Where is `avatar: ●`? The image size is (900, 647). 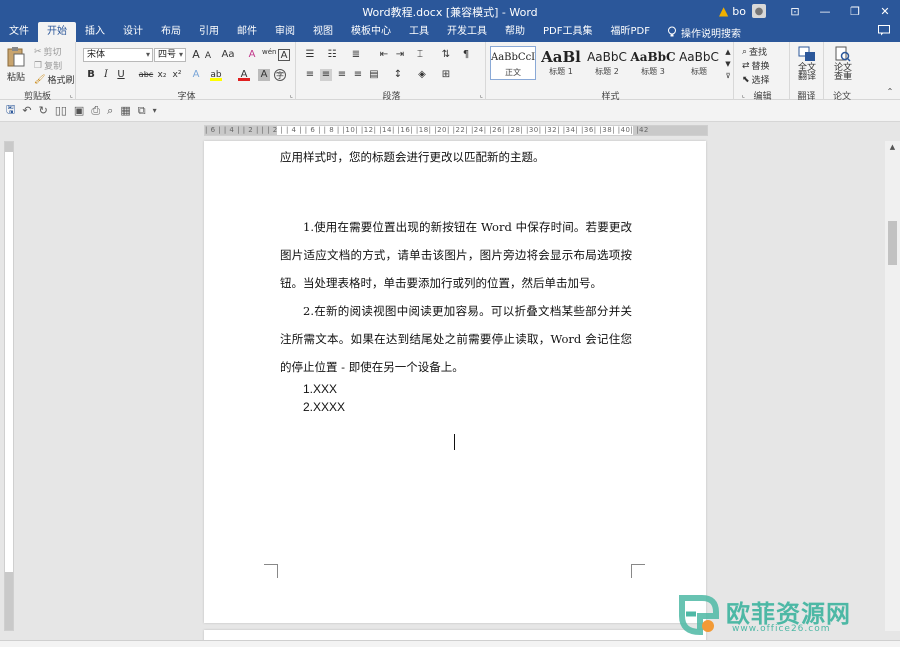 avatar: ● is located at coordinates (759, 11).